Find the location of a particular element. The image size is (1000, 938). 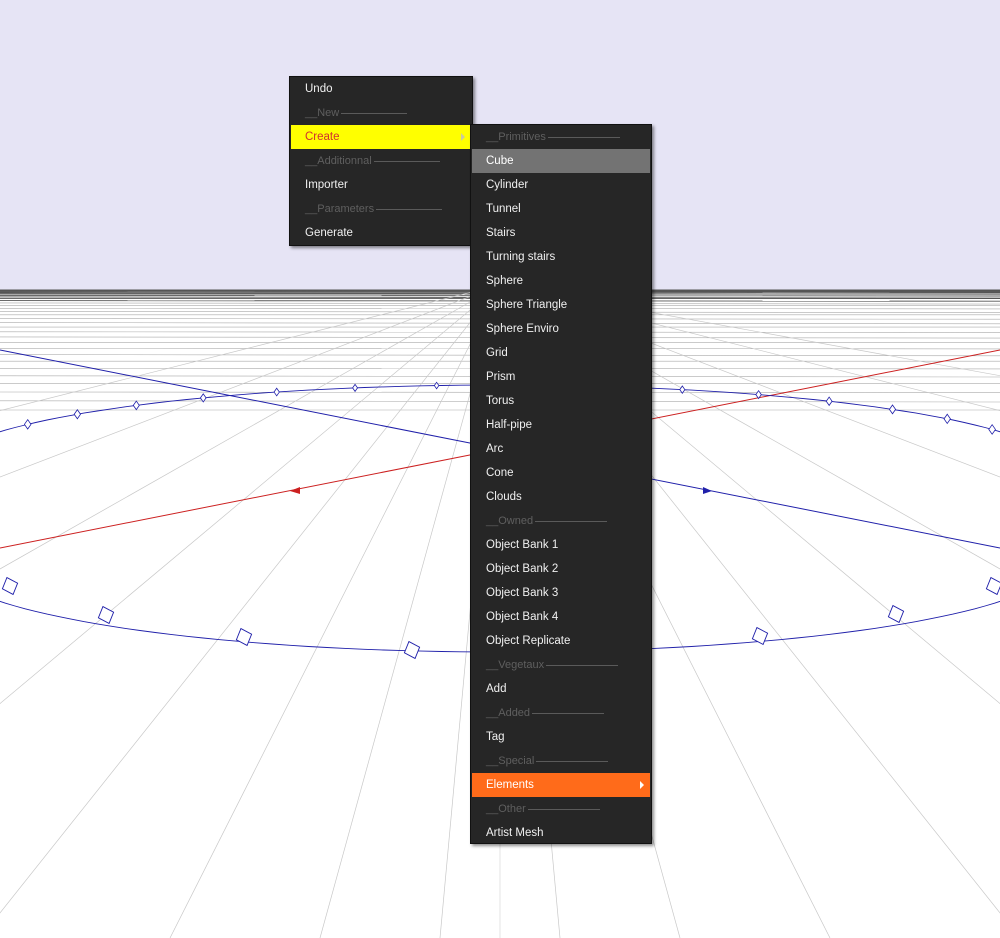

menu-item-label: Tag is located at coordinates (495, 737).